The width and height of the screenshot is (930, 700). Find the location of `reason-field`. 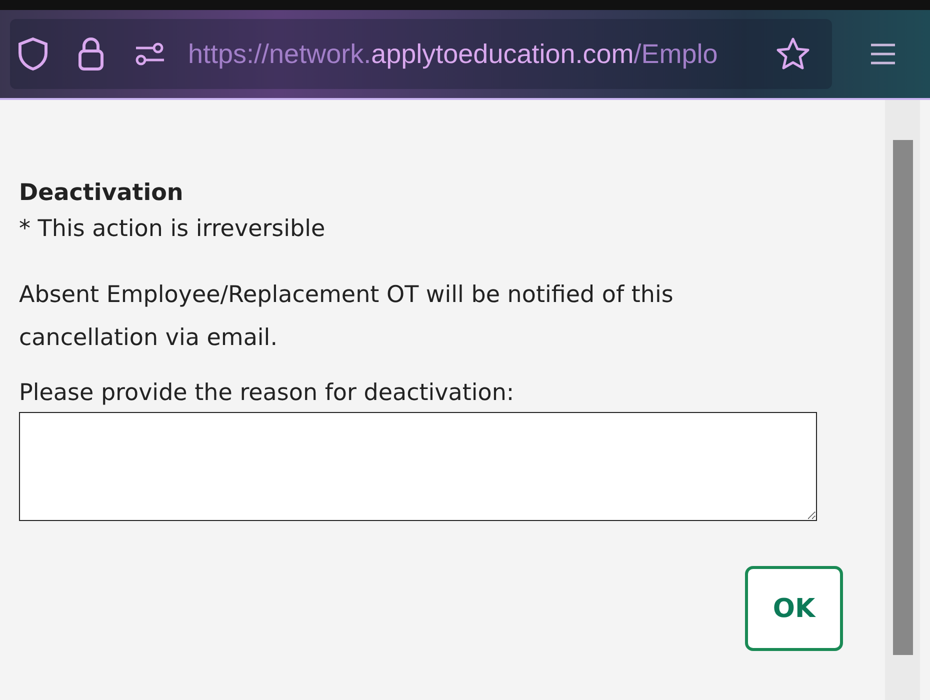

reason-field is located at coordinates (418, 466).